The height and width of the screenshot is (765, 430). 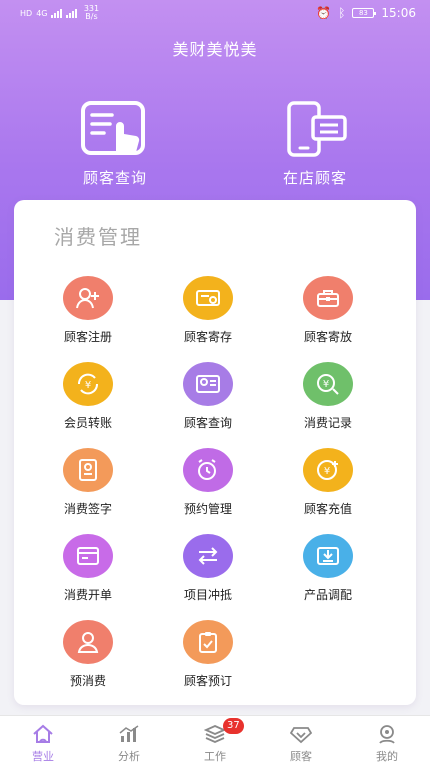 I want to click on customer-booking-icon, so click(x=208, y=642).